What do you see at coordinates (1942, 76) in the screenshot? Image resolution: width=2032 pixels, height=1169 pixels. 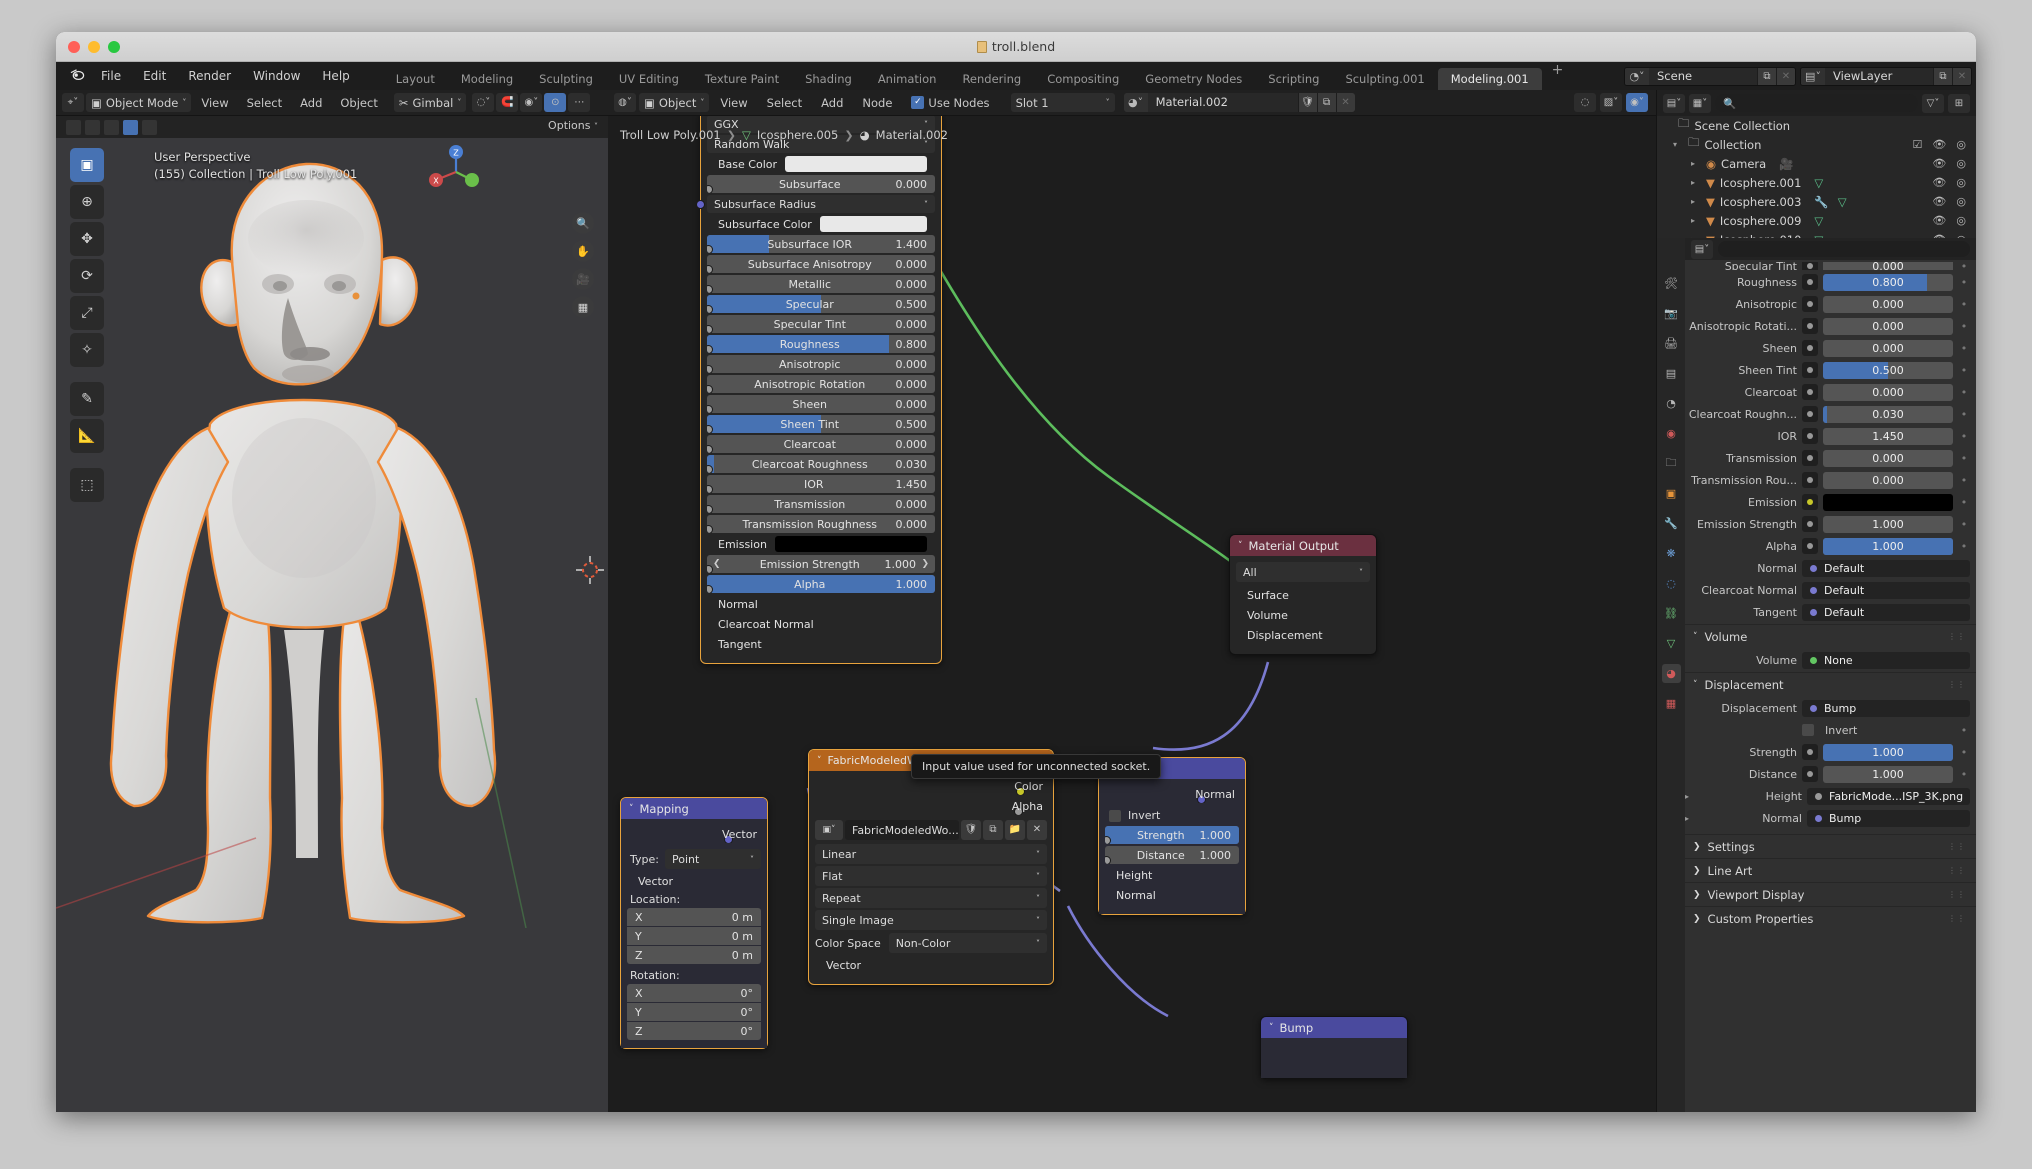 I see `new-viewlayer-button: ⧉` at bounding box center [1942, 76].